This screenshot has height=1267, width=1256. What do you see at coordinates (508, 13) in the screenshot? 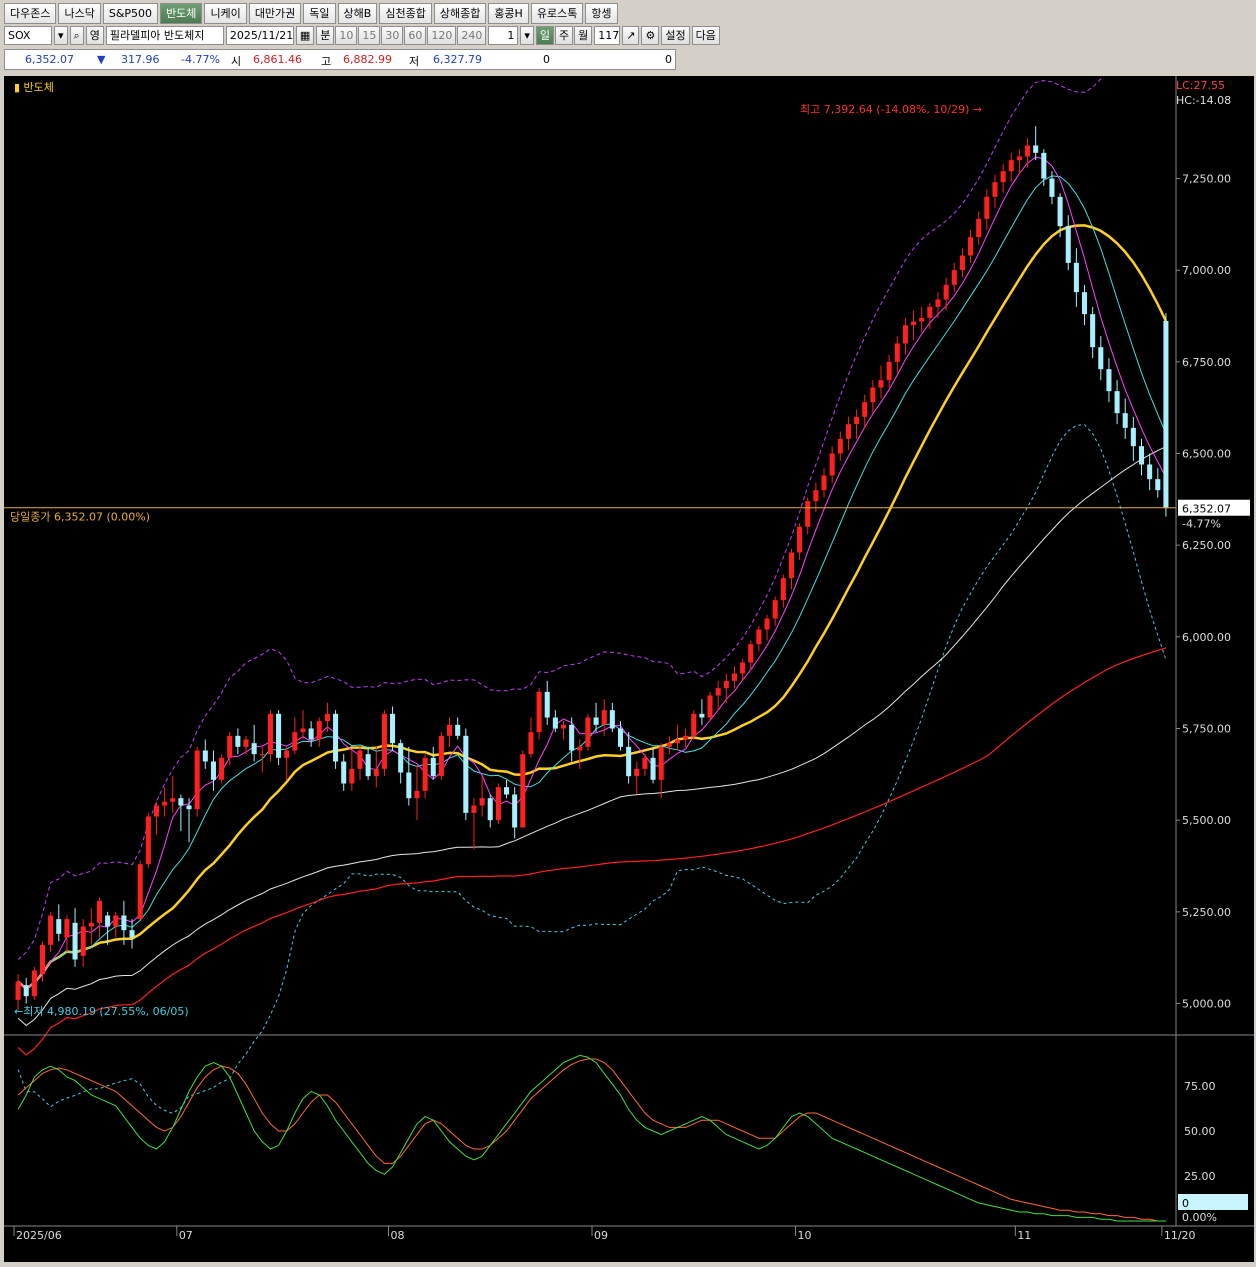
I see `tab-10: 홍콩H` at bounding box center [508, 13].